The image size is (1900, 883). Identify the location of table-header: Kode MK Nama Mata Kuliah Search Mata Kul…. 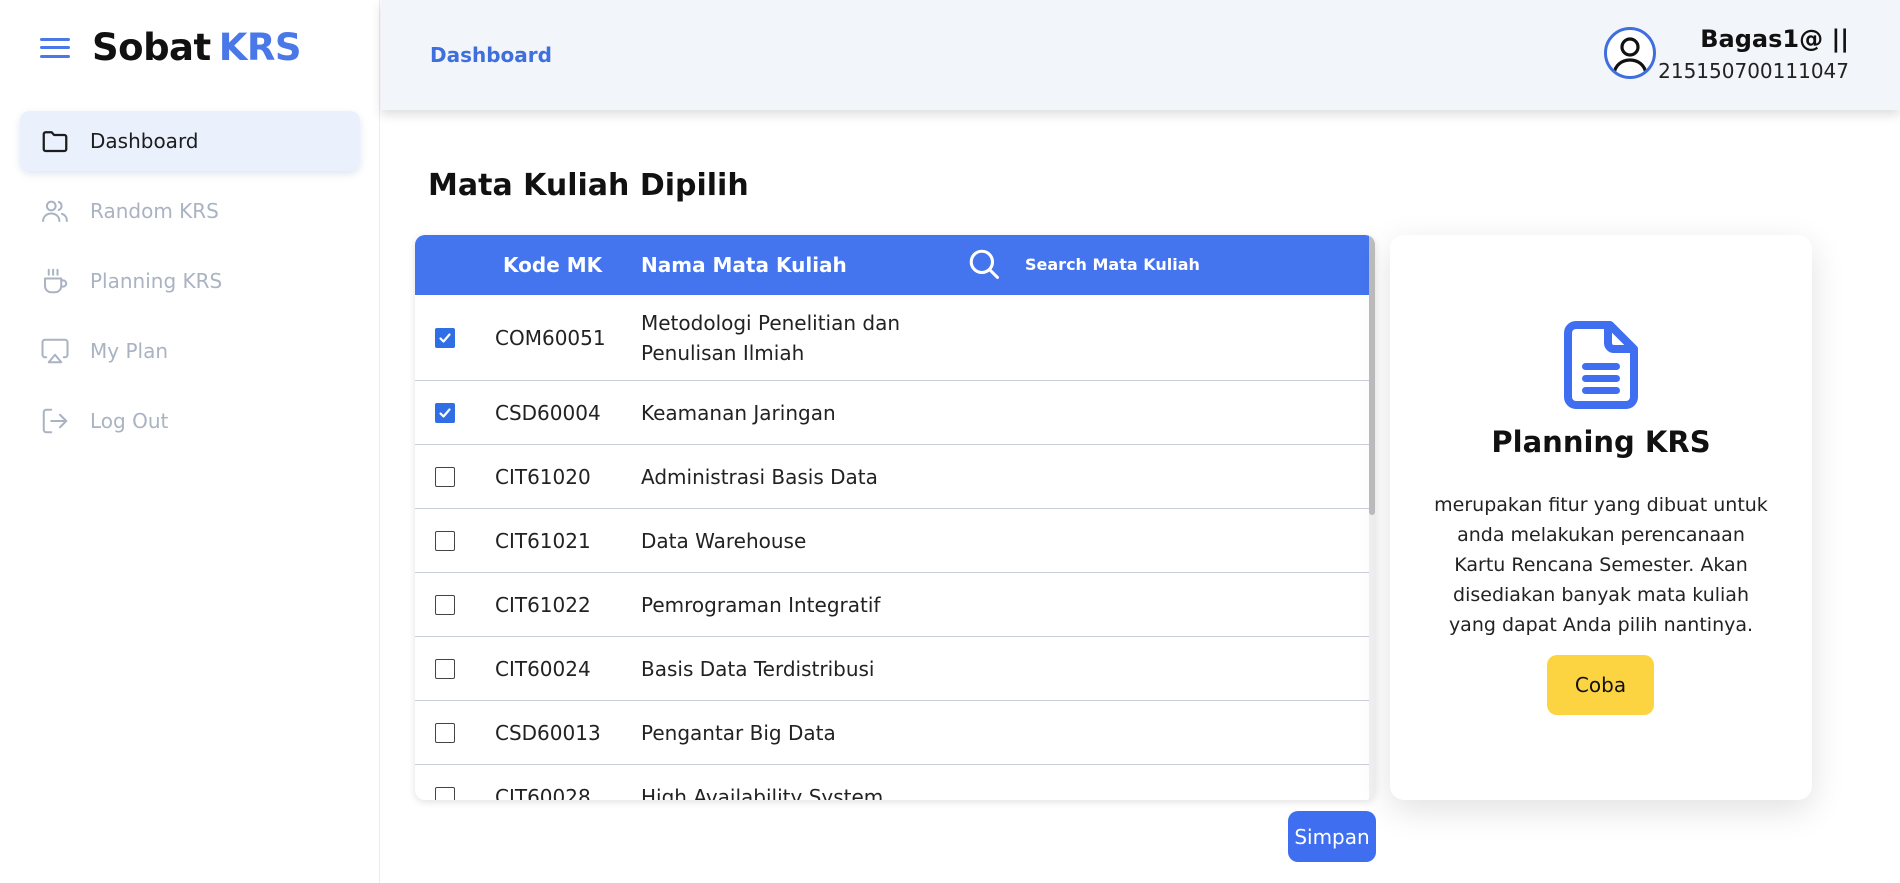
(895, 265).